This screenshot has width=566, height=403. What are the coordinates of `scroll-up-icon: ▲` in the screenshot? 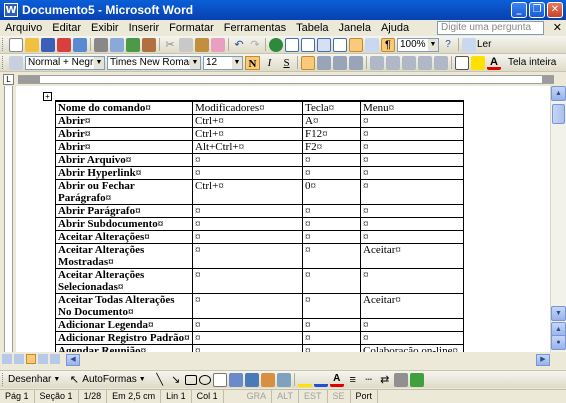 It's located at (558, 93).